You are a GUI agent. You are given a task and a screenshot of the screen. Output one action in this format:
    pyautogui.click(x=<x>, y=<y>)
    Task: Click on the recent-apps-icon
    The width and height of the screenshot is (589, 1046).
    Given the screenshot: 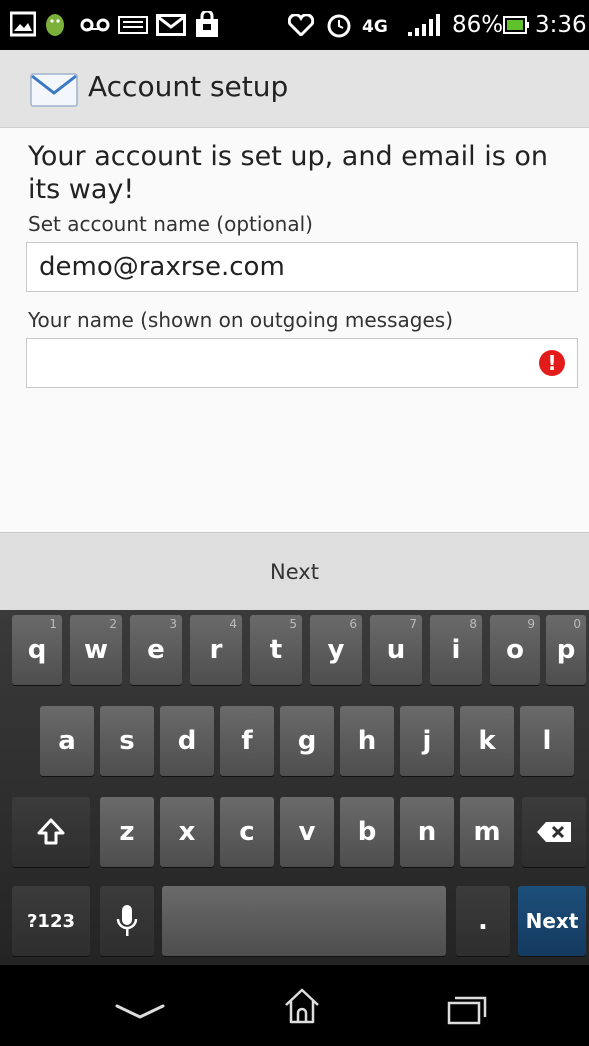 What is the action you would take?
    pyautogui.click(x=467, y=1010)
    